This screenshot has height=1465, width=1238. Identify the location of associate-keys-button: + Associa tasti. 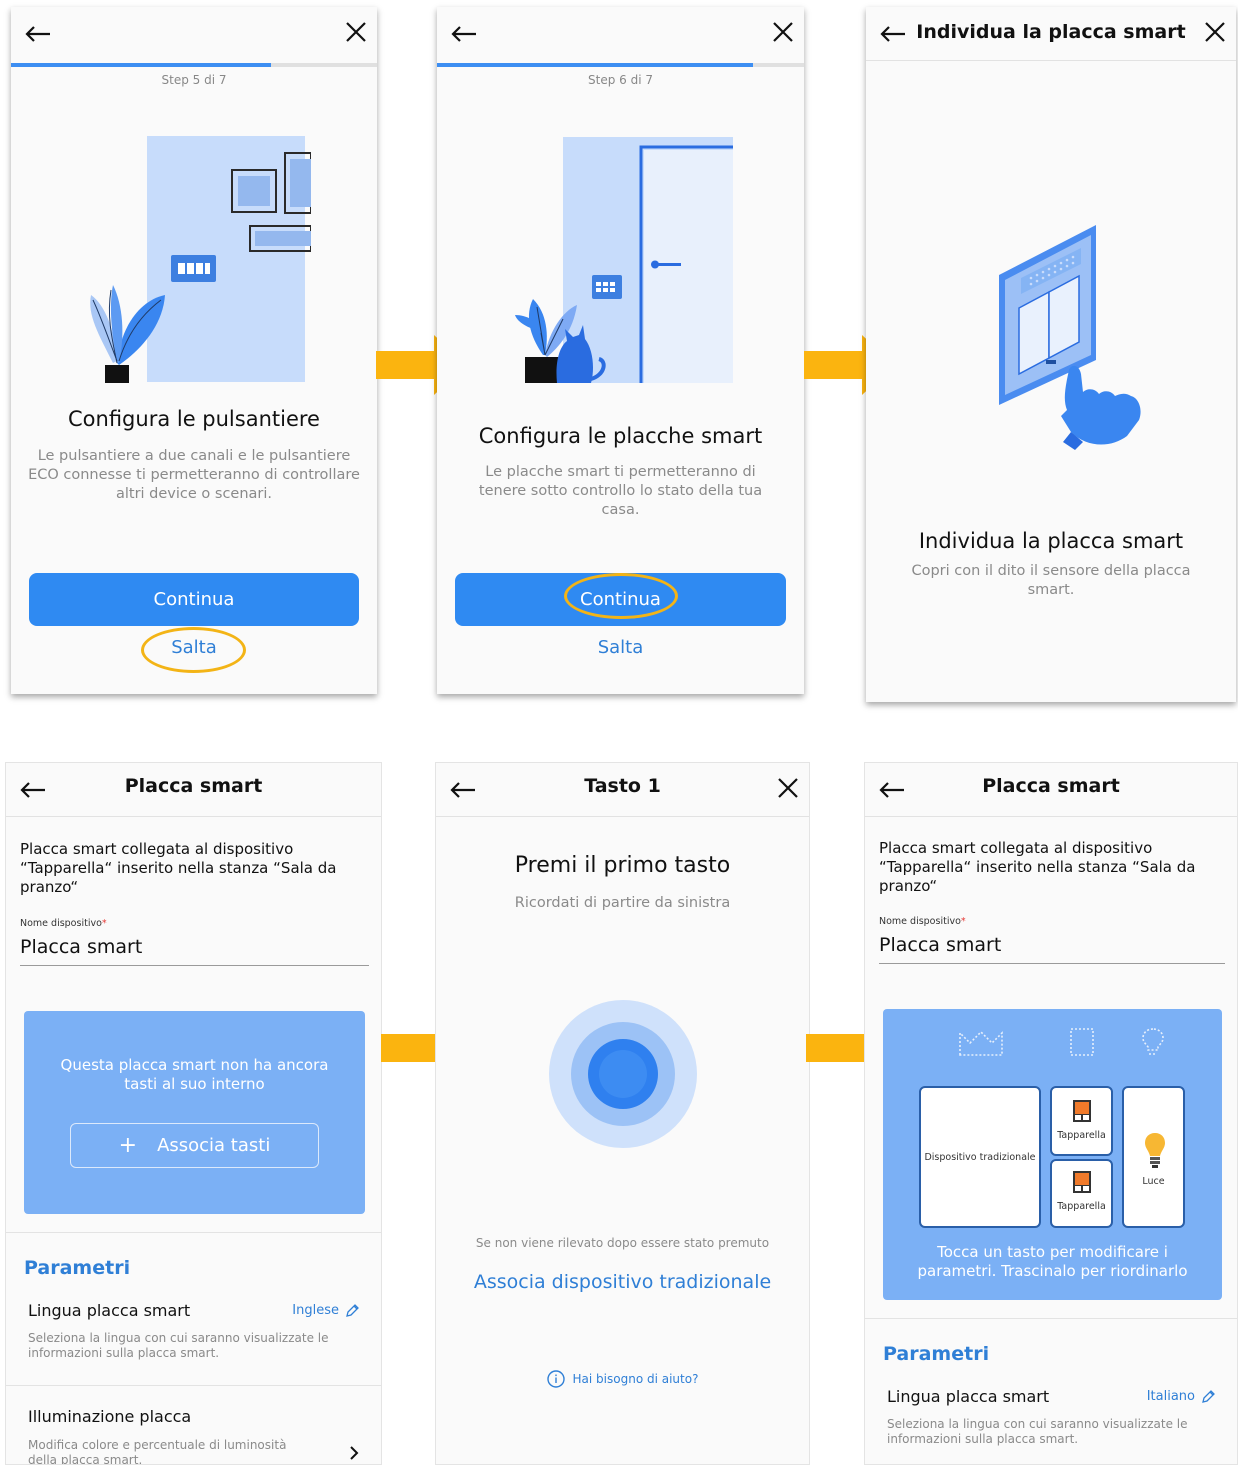
(194, 1145).